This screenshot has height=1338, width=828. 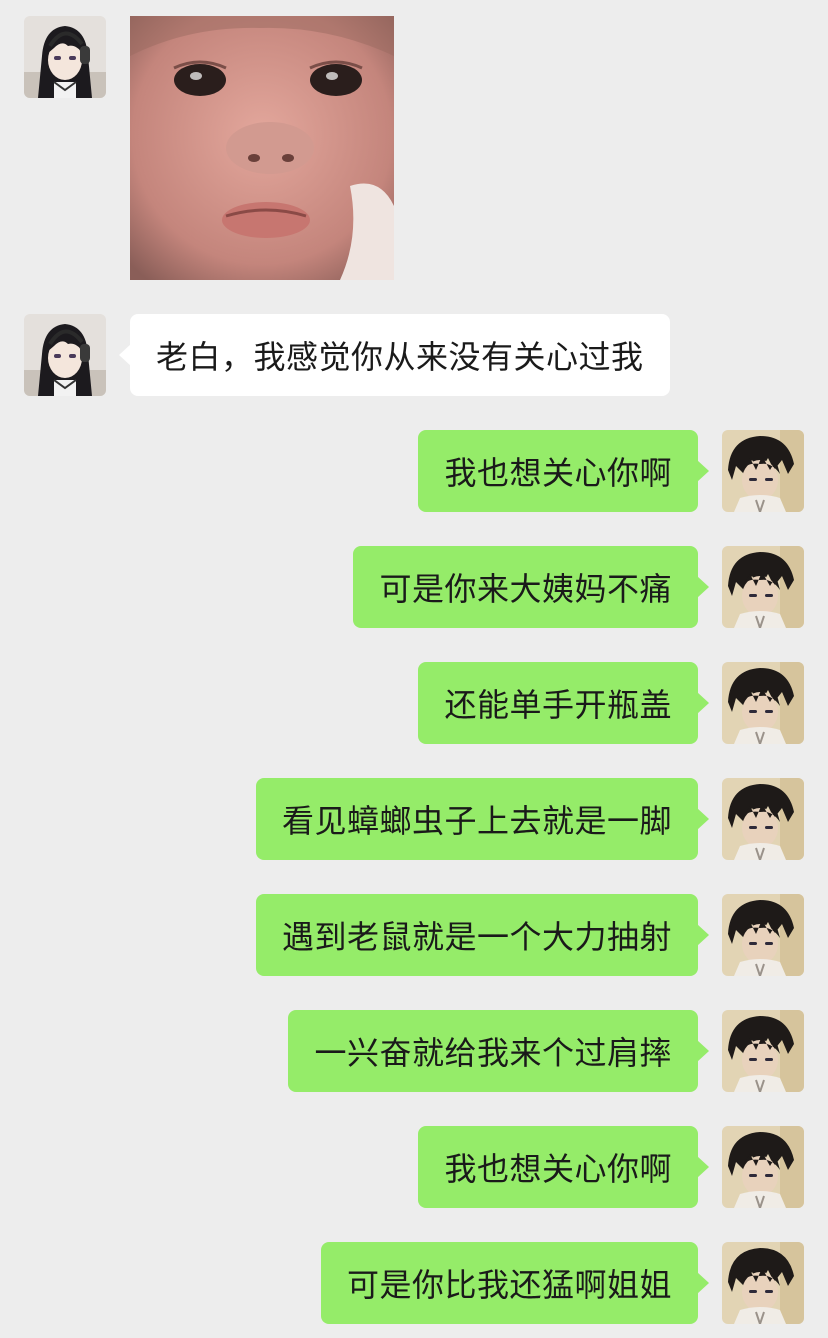 I want to click on sticker-image, so click(x=262, y=148).